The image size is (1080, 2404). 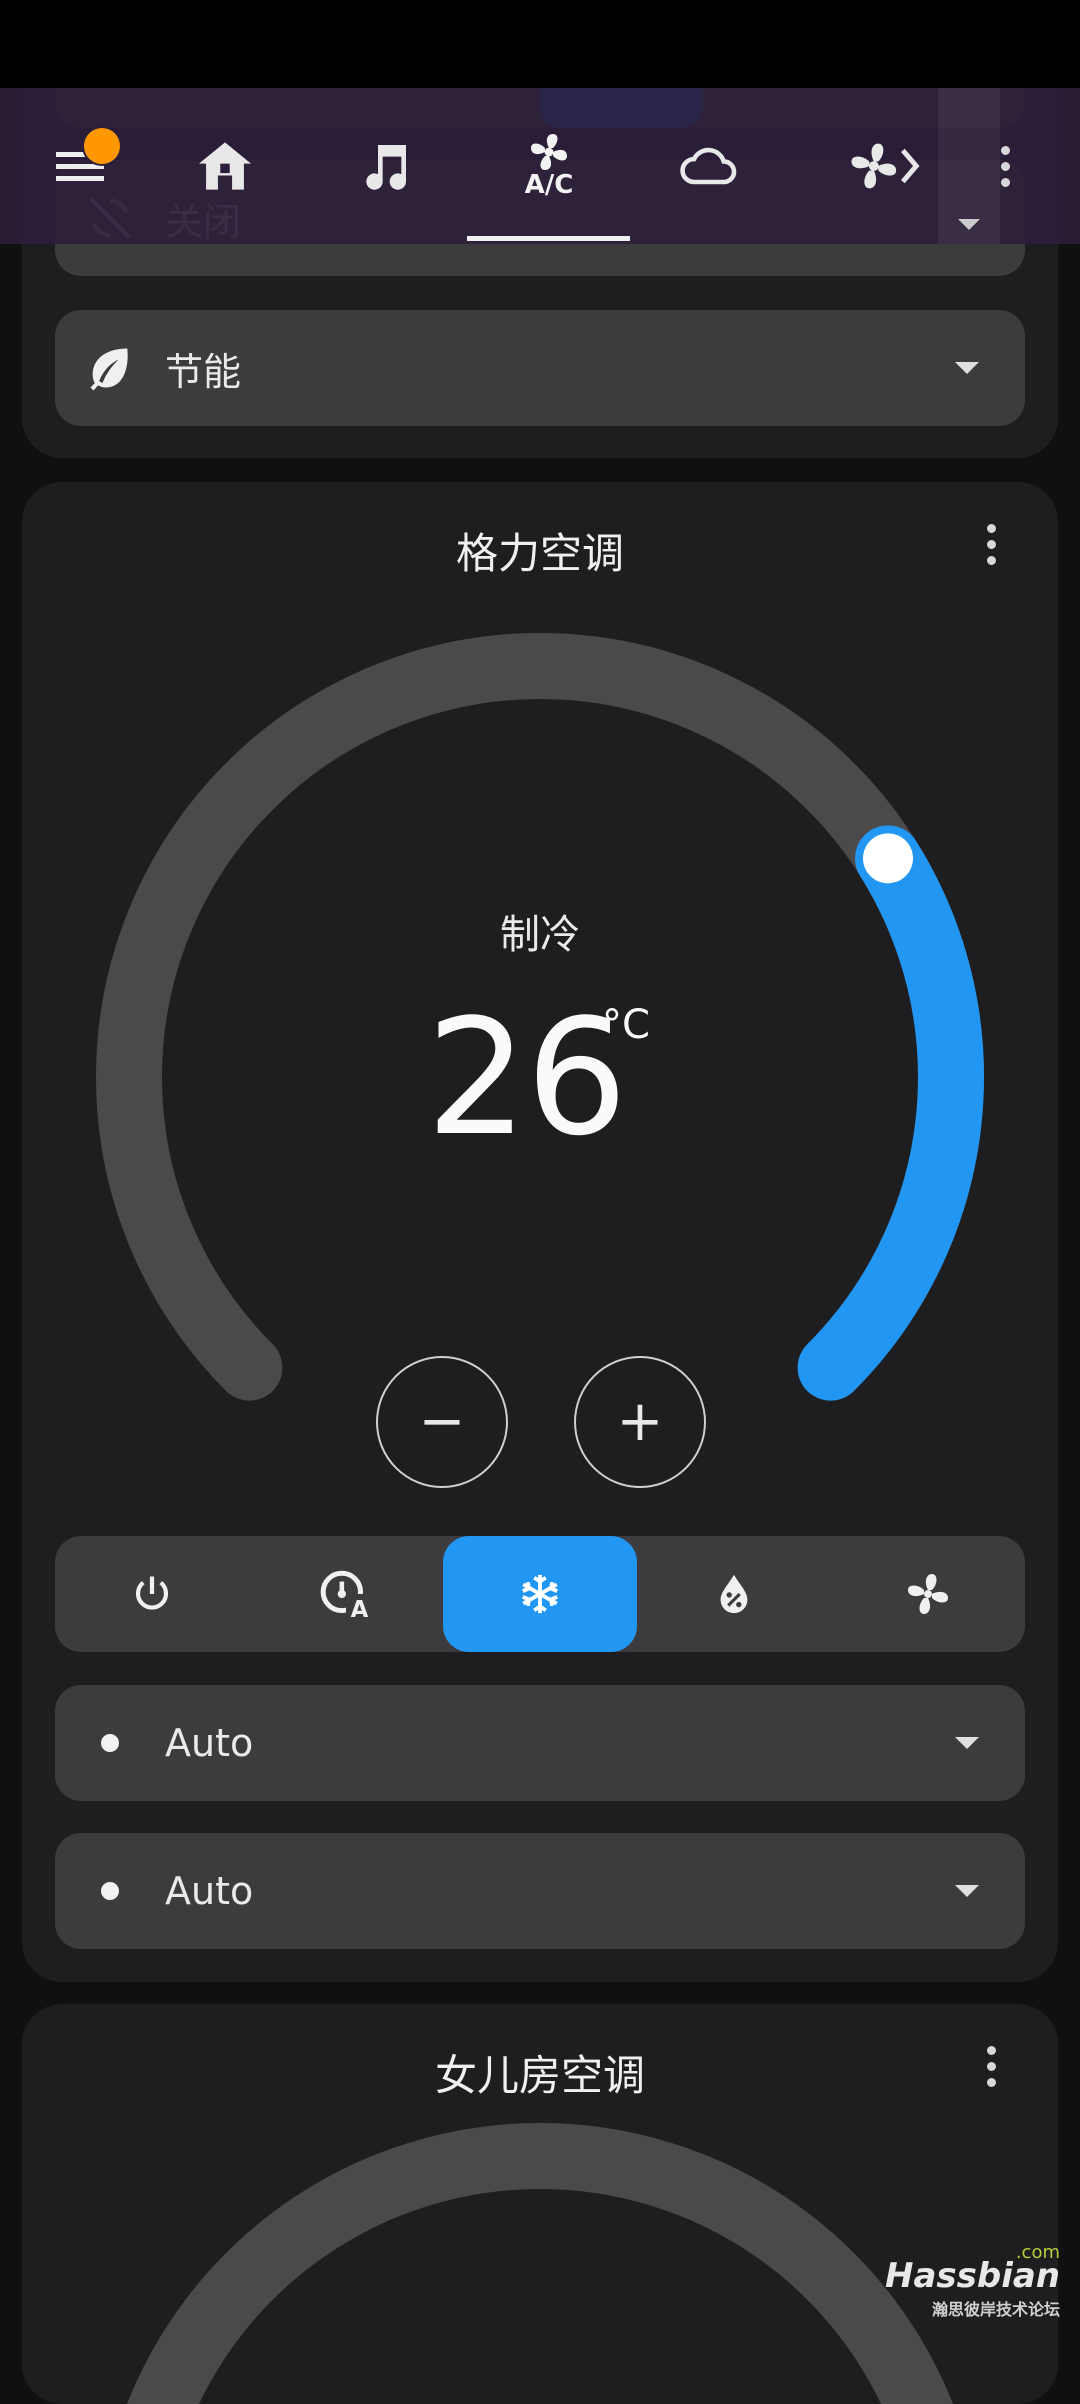 I want to click on dial-track, so click(x=540, y=2263).